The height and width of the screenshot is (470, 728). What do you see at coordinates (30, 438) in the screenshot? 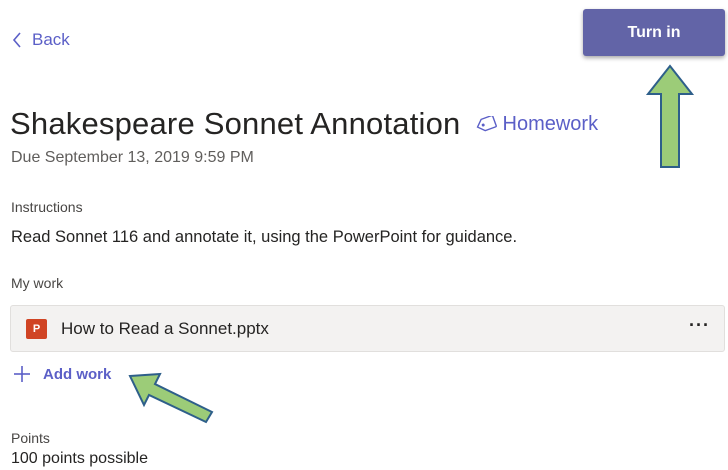
I see `points-label: Points` at bounding box center [30, 438].